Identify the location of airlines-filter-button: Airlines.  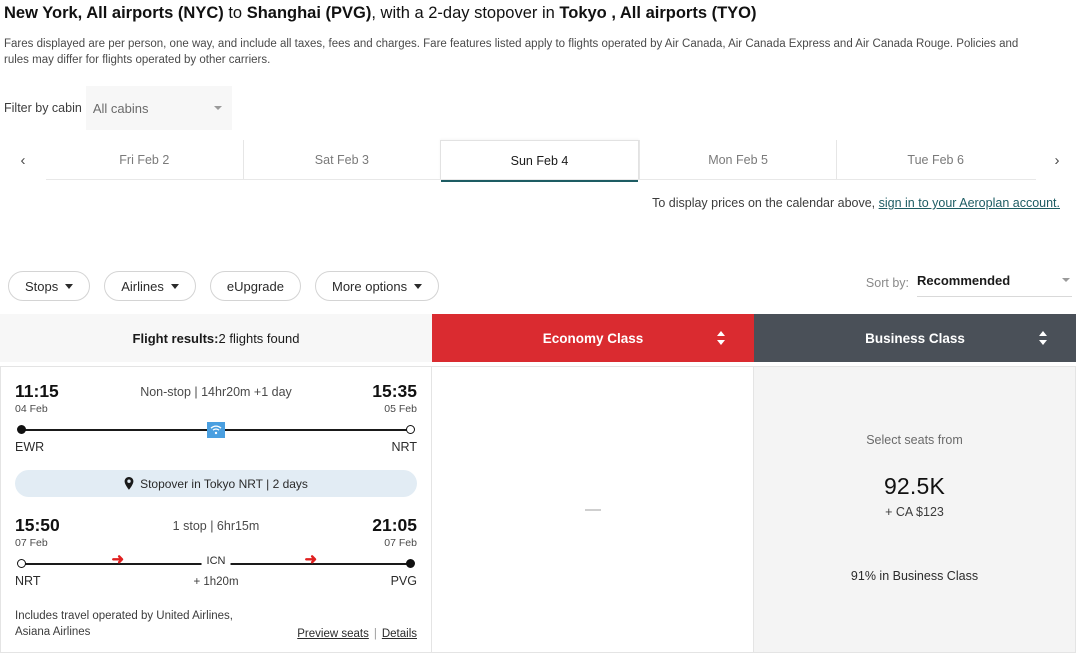
(150, 286).